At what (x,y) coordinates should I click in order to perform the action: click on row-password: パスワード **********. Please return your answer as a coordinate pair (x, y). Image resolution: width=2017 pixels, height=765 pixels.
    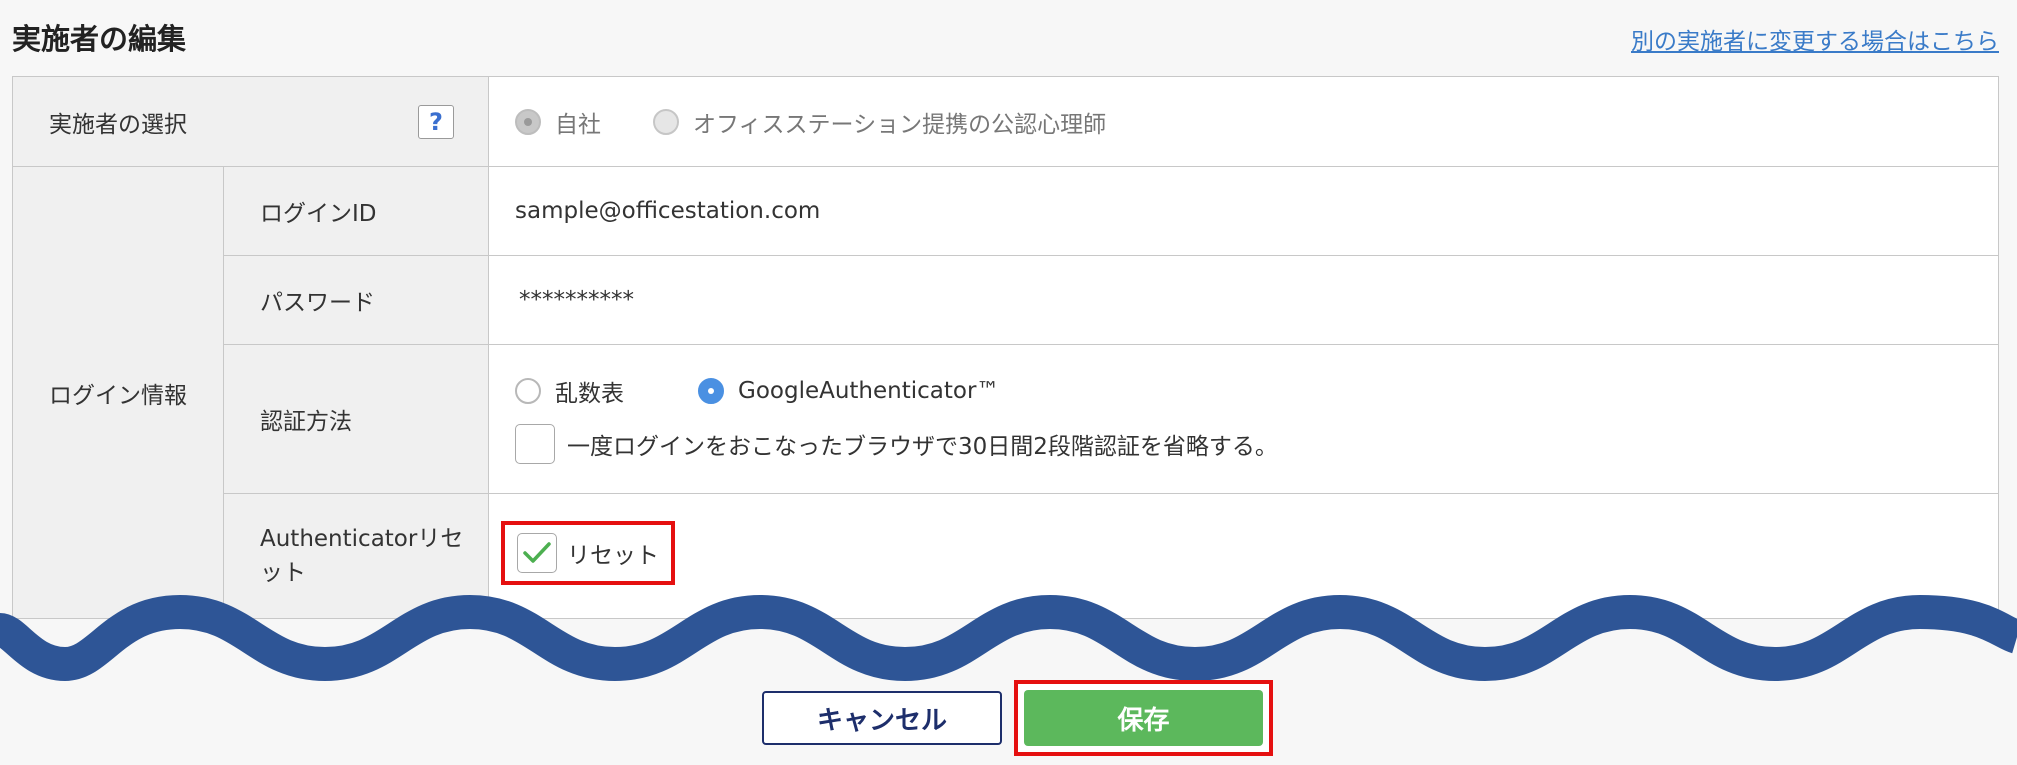
    Looking at the image, I should click on (1006, 300).